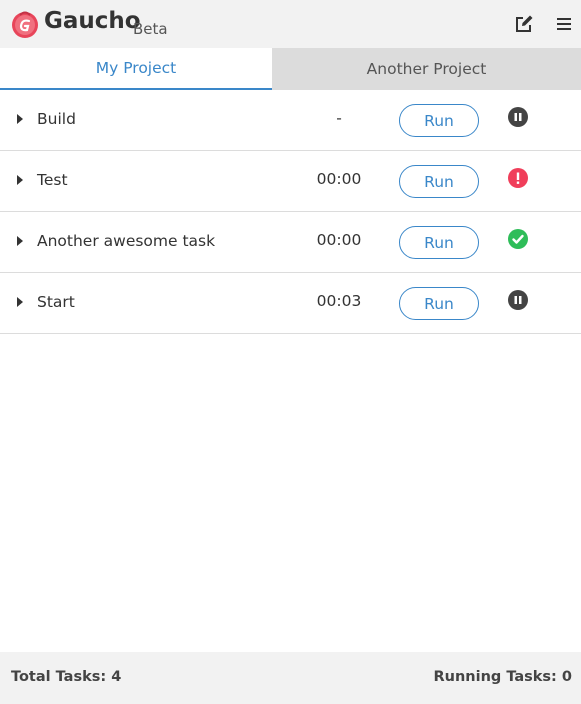 This screenshot has height=704, width=581. Describe the element at coordinates (339, 118) in the screenshot. I see `task-elapsed-time: -` at that location.